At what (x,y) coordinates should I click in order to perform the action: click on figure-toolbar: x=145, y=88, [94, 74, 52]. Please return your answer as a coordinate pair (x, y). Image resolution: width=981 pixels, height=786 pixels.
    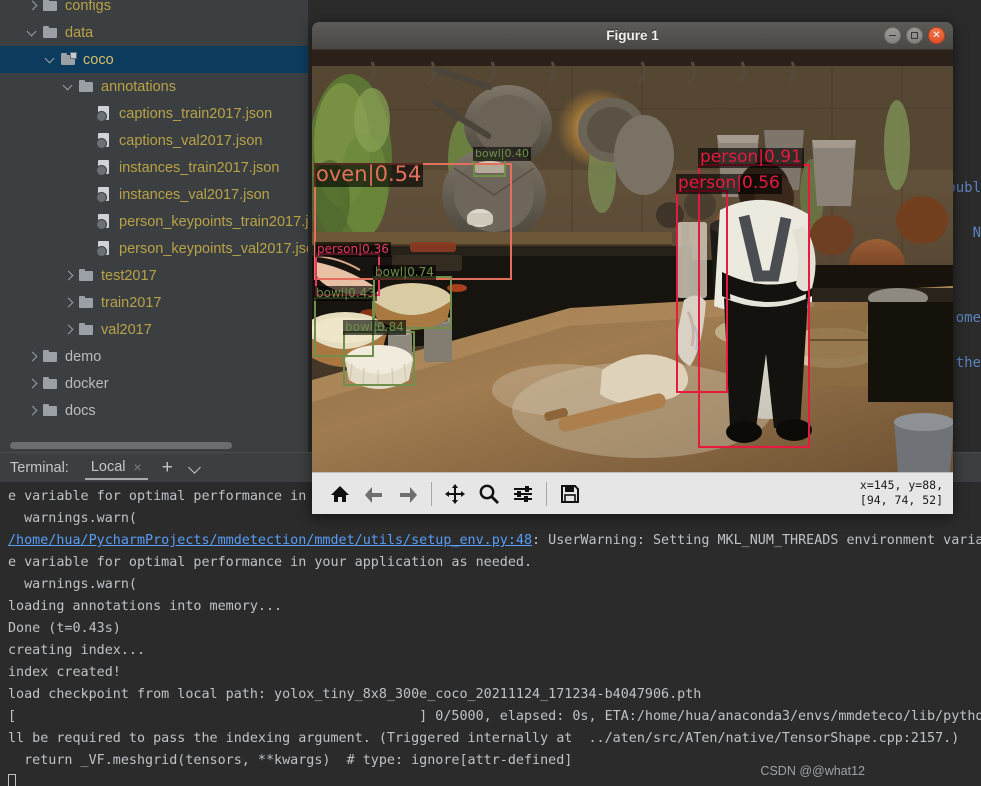
    Looking at the image, I should click on (632, 493).